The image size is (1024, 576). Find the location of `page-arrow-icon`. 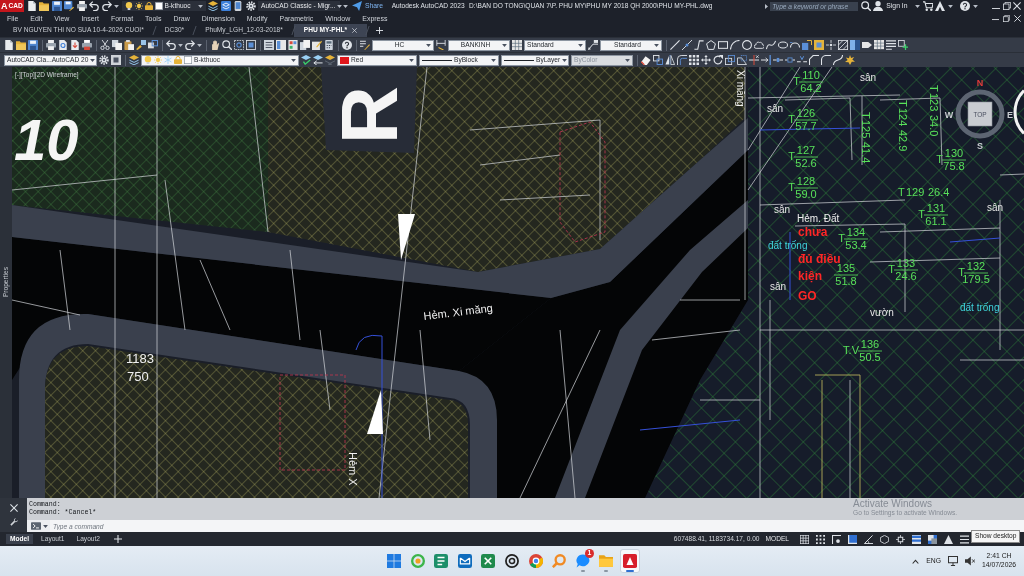

page-arrow-icon is located at coordinates (75, 45).